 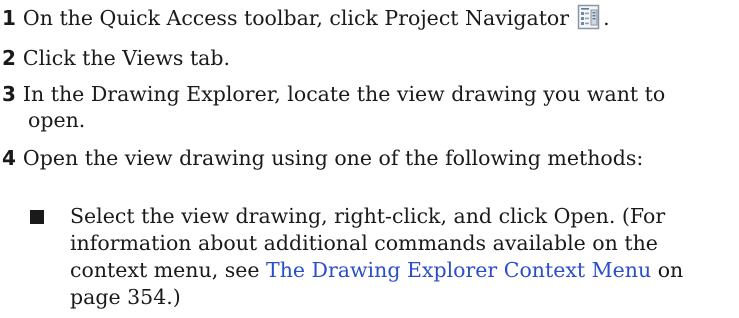 I want to click on step-number: 4, so click(x=9, y=158).